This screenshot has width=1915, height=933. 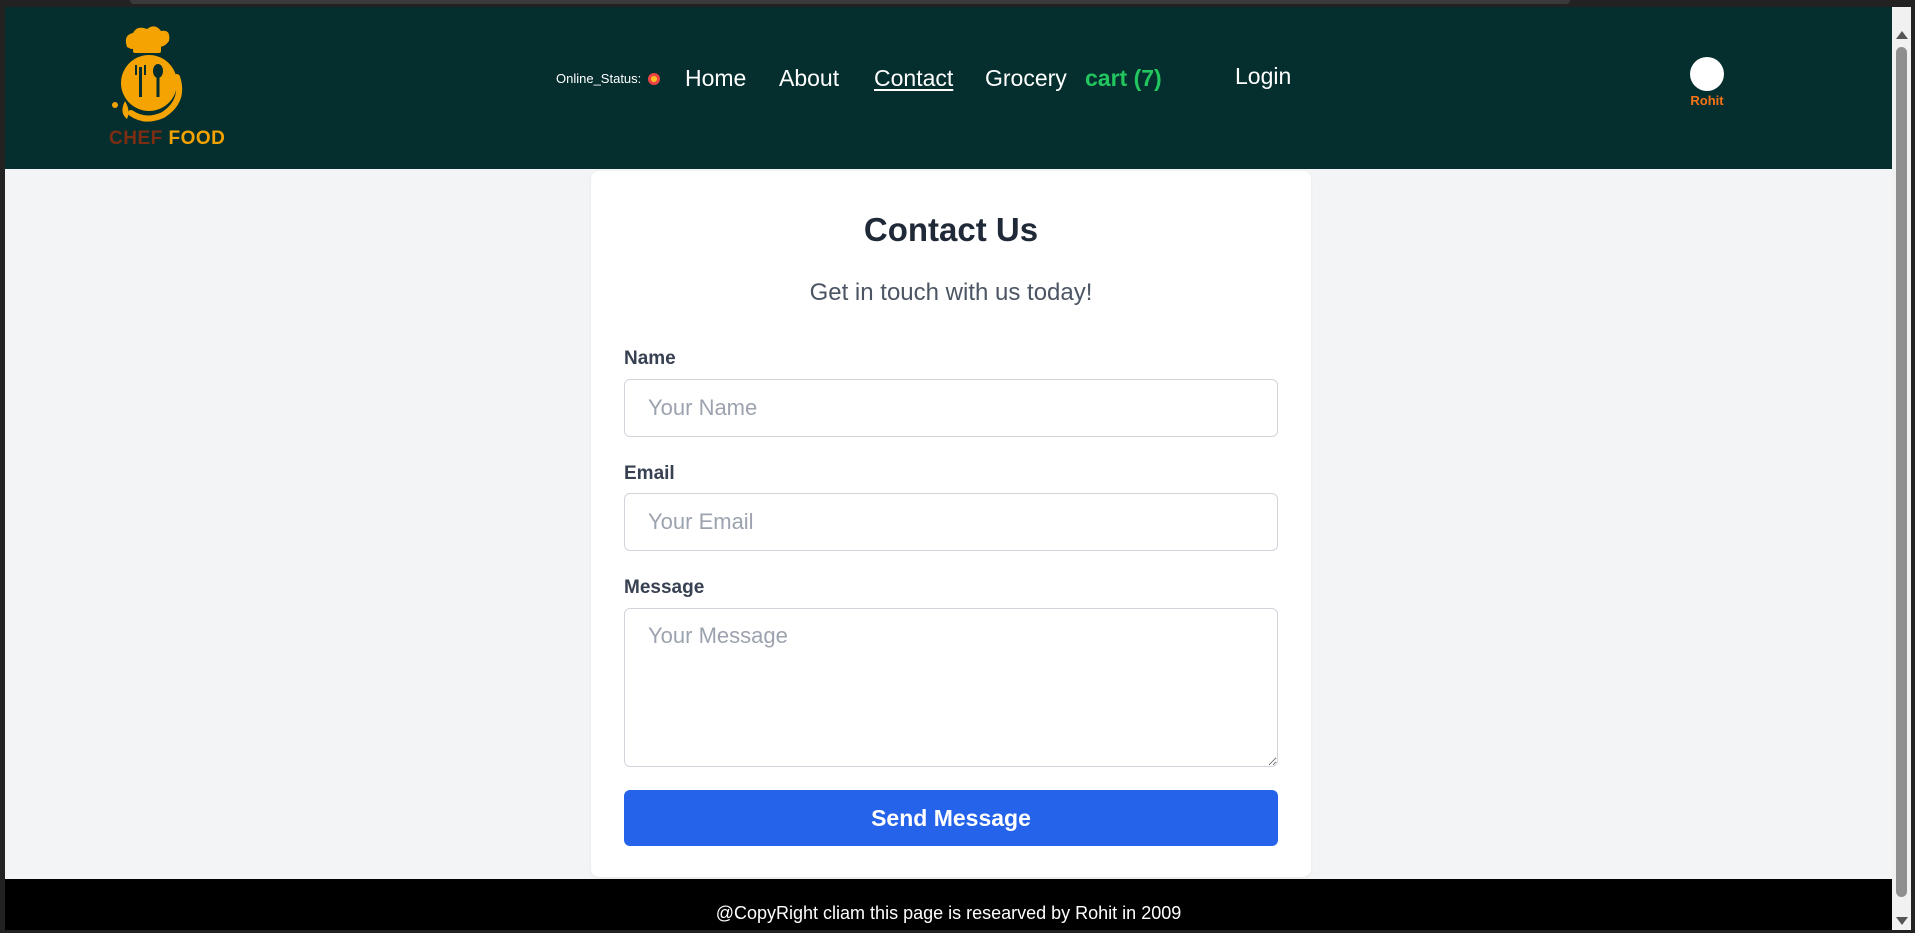 What do you see at coordinates (951, 292) in the screenshot?
I see `page-subtitle: Get in touch with us today!` at bounding box center [951, 292].